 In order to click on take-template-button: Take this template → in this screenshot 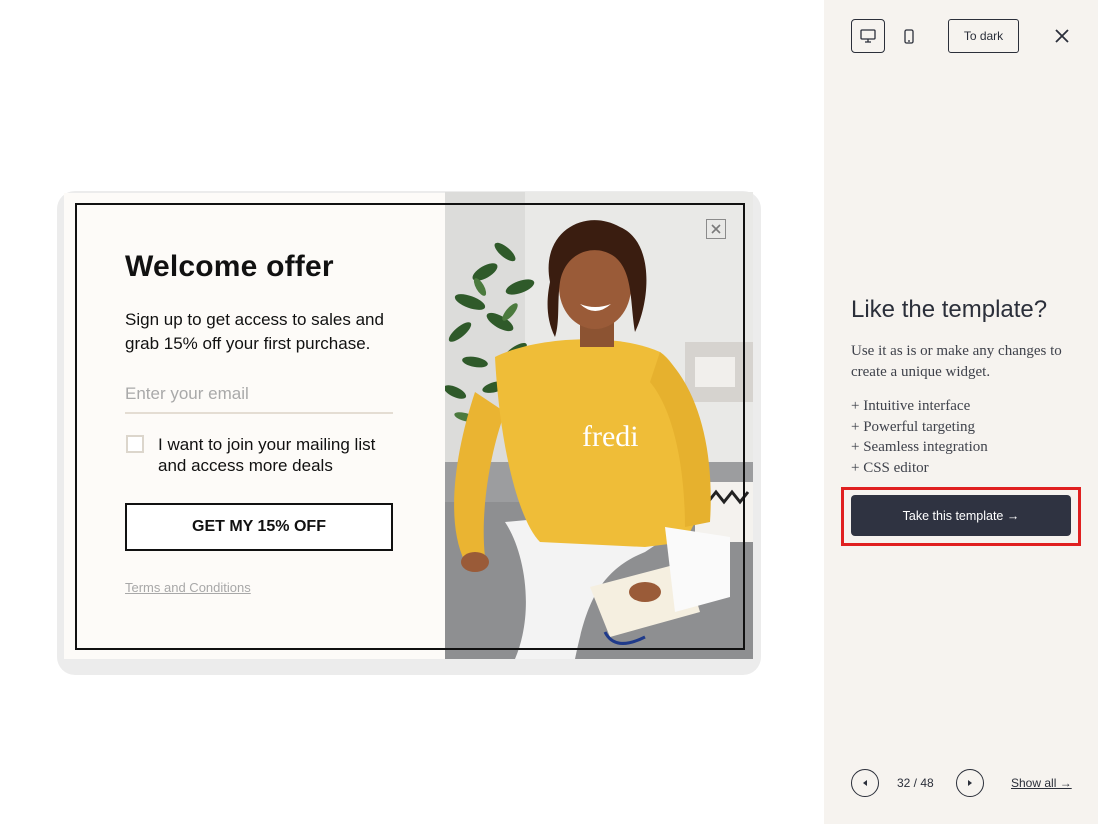, I will do `click(961, 515)`.